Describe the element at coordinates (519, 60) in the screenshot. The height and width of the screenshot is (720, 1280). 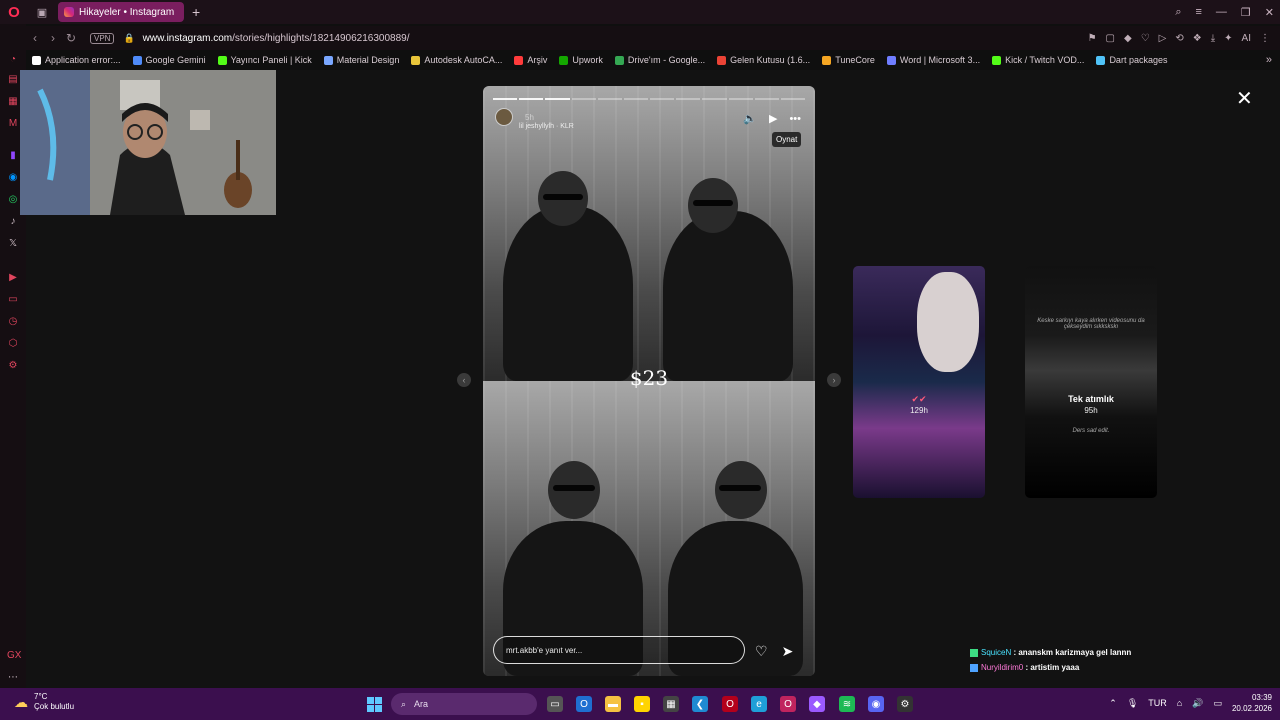
I see `archive-icon` at that location.